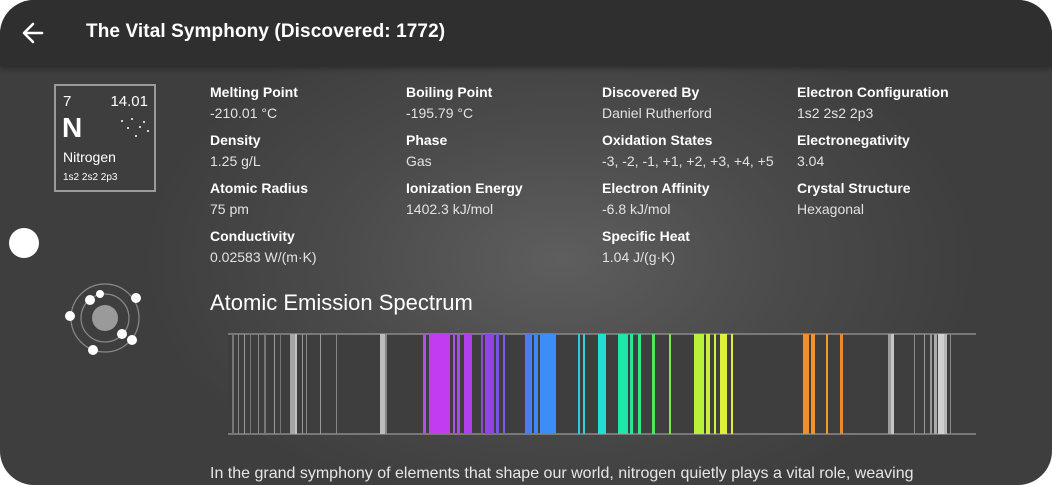 Image resolution: width=1052 pixels, height=485 pixels. What do you see at coordinates (135, 127) in the screenshot?
I see `electron-dots-icon` at bounding box center [135, 127].